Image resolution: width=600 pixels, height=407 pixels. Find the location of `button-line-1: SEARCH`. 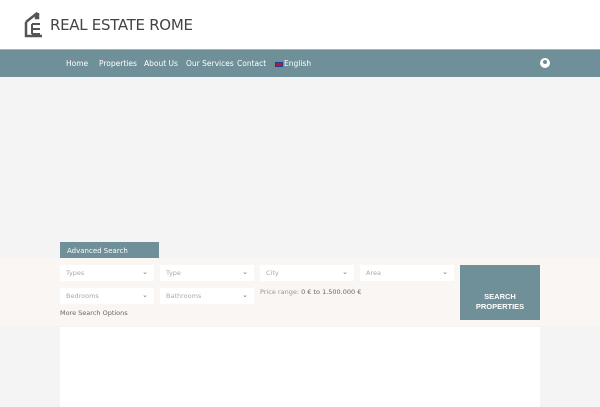

button-line-1: SEARCH is located at coordinates (500, 296).